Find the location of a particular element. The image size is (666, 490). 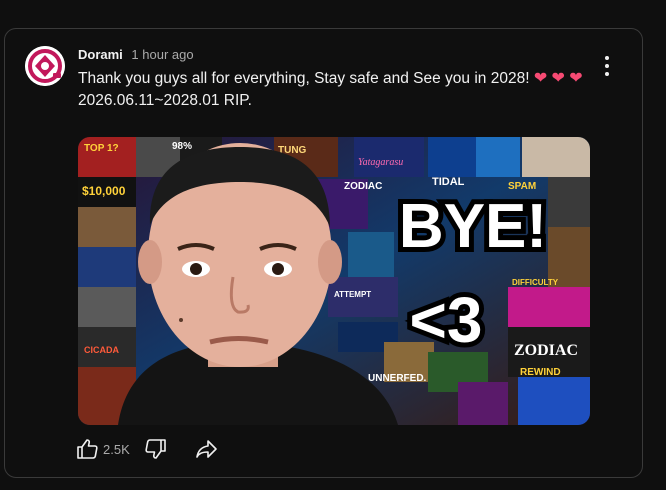

more-options-button is located at coordinates (607, 66).